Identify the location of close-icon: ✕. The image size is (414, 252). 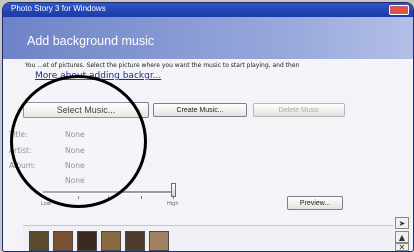
(402, 247).